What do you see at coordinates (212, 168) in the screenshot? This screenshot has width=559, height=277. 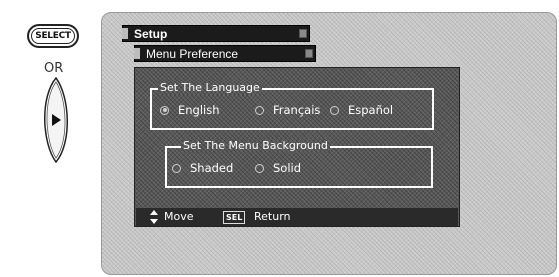 I see `background-option-label: Shaded` at bounding box center [212, 168].